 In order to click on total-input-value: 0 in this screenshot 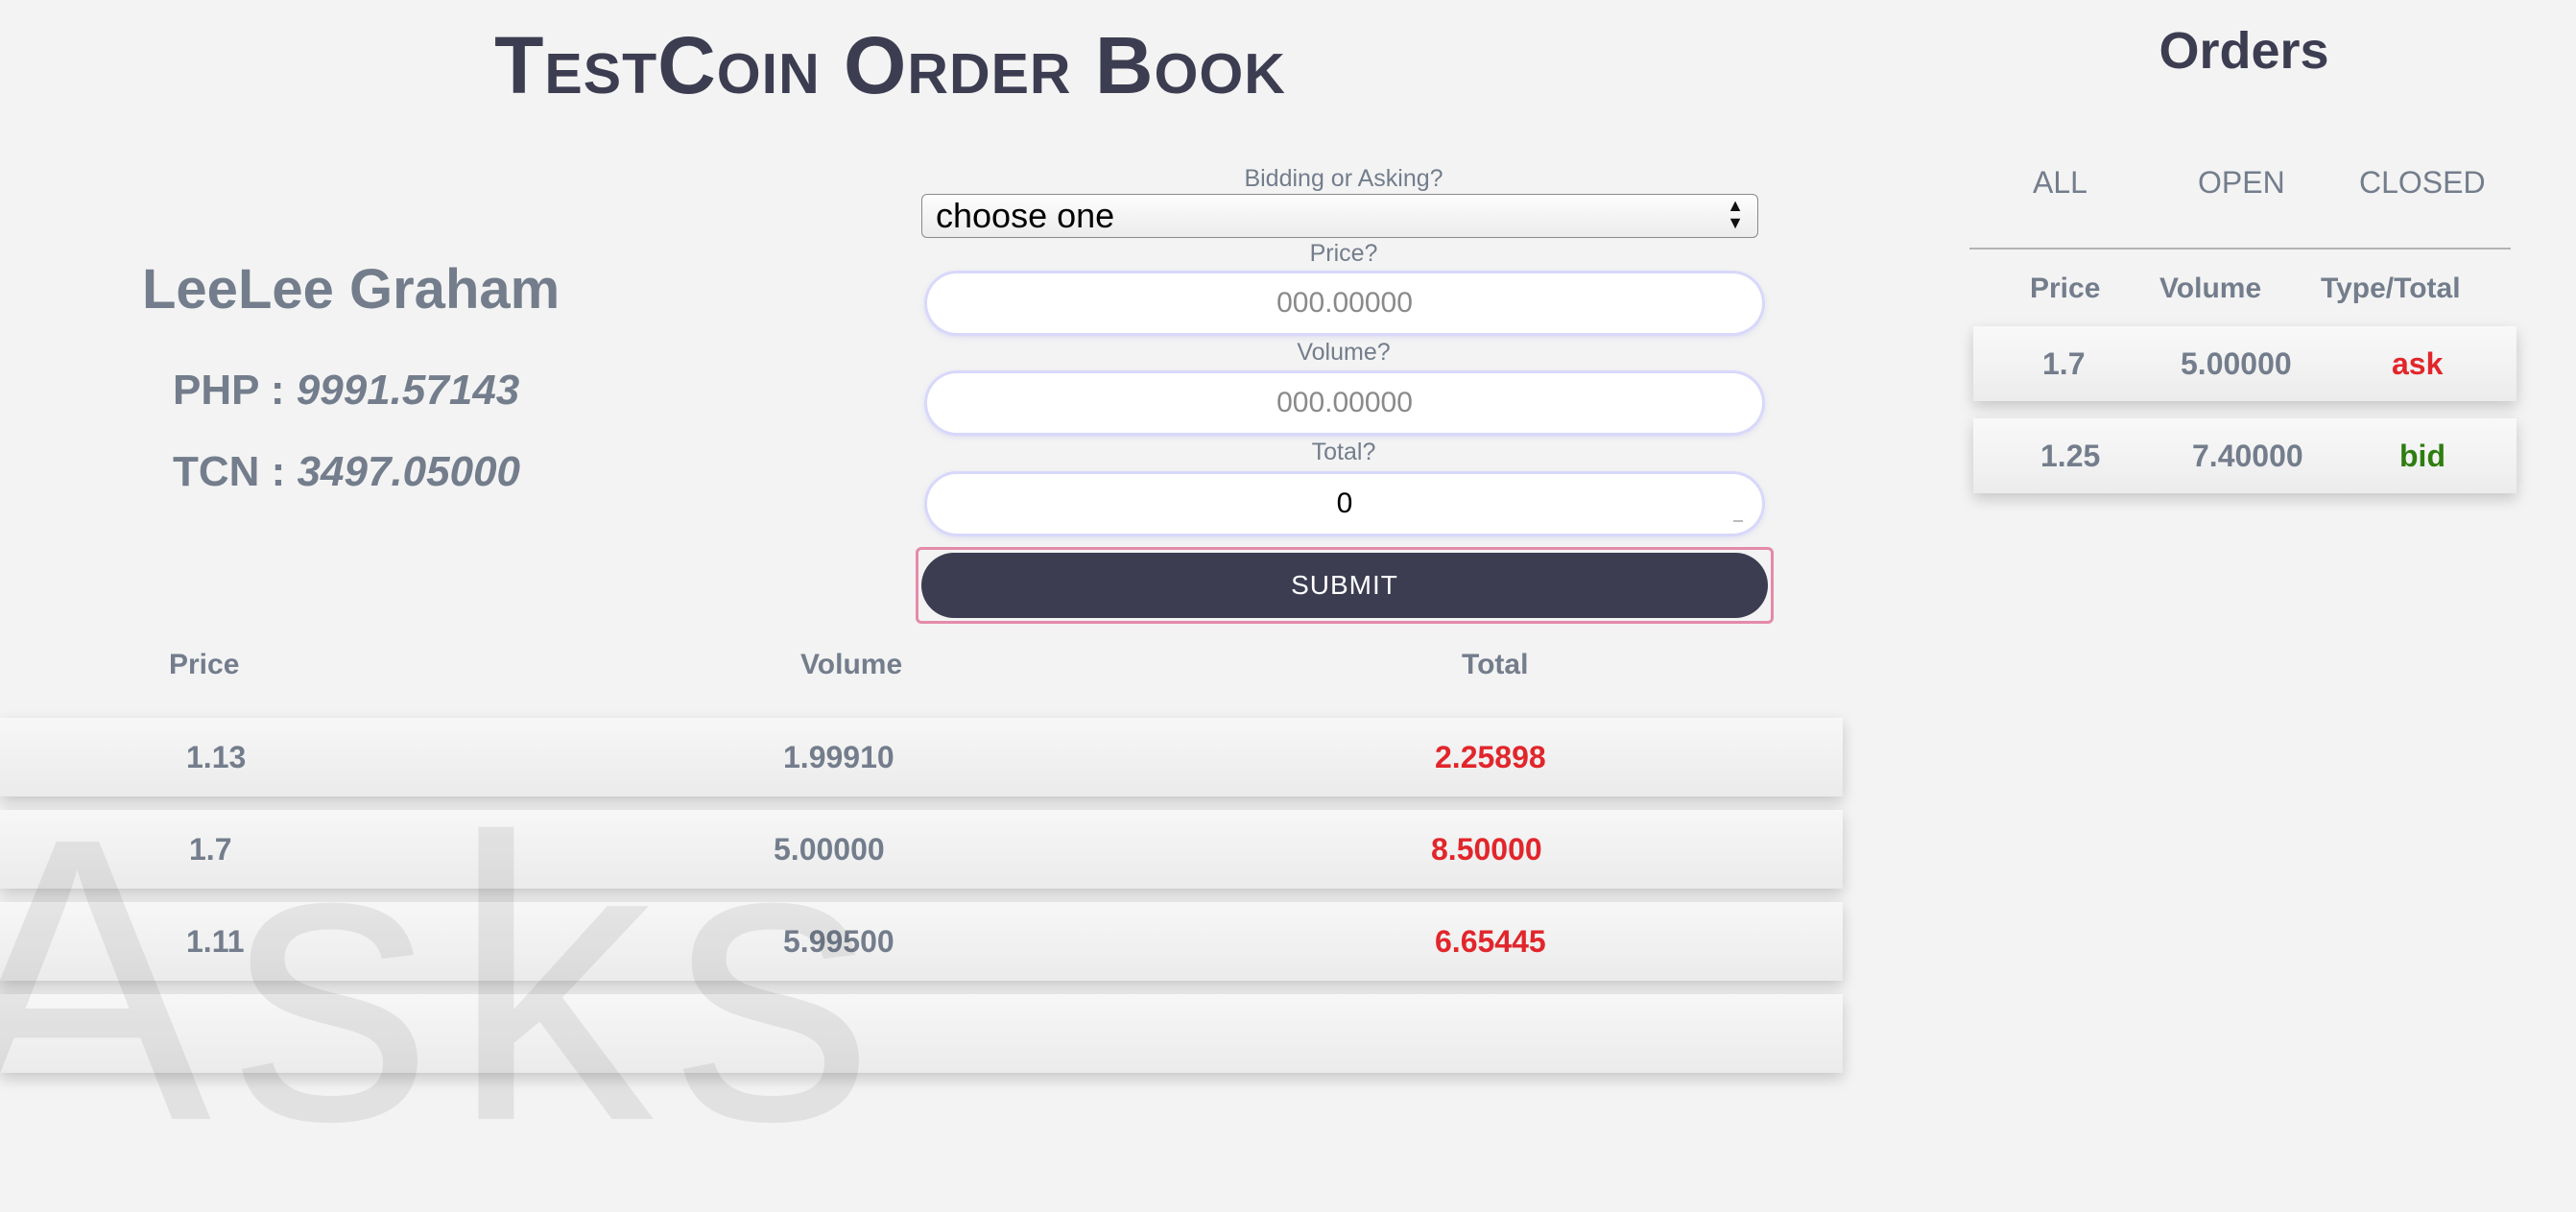, I will do `click(1344, 503)`.